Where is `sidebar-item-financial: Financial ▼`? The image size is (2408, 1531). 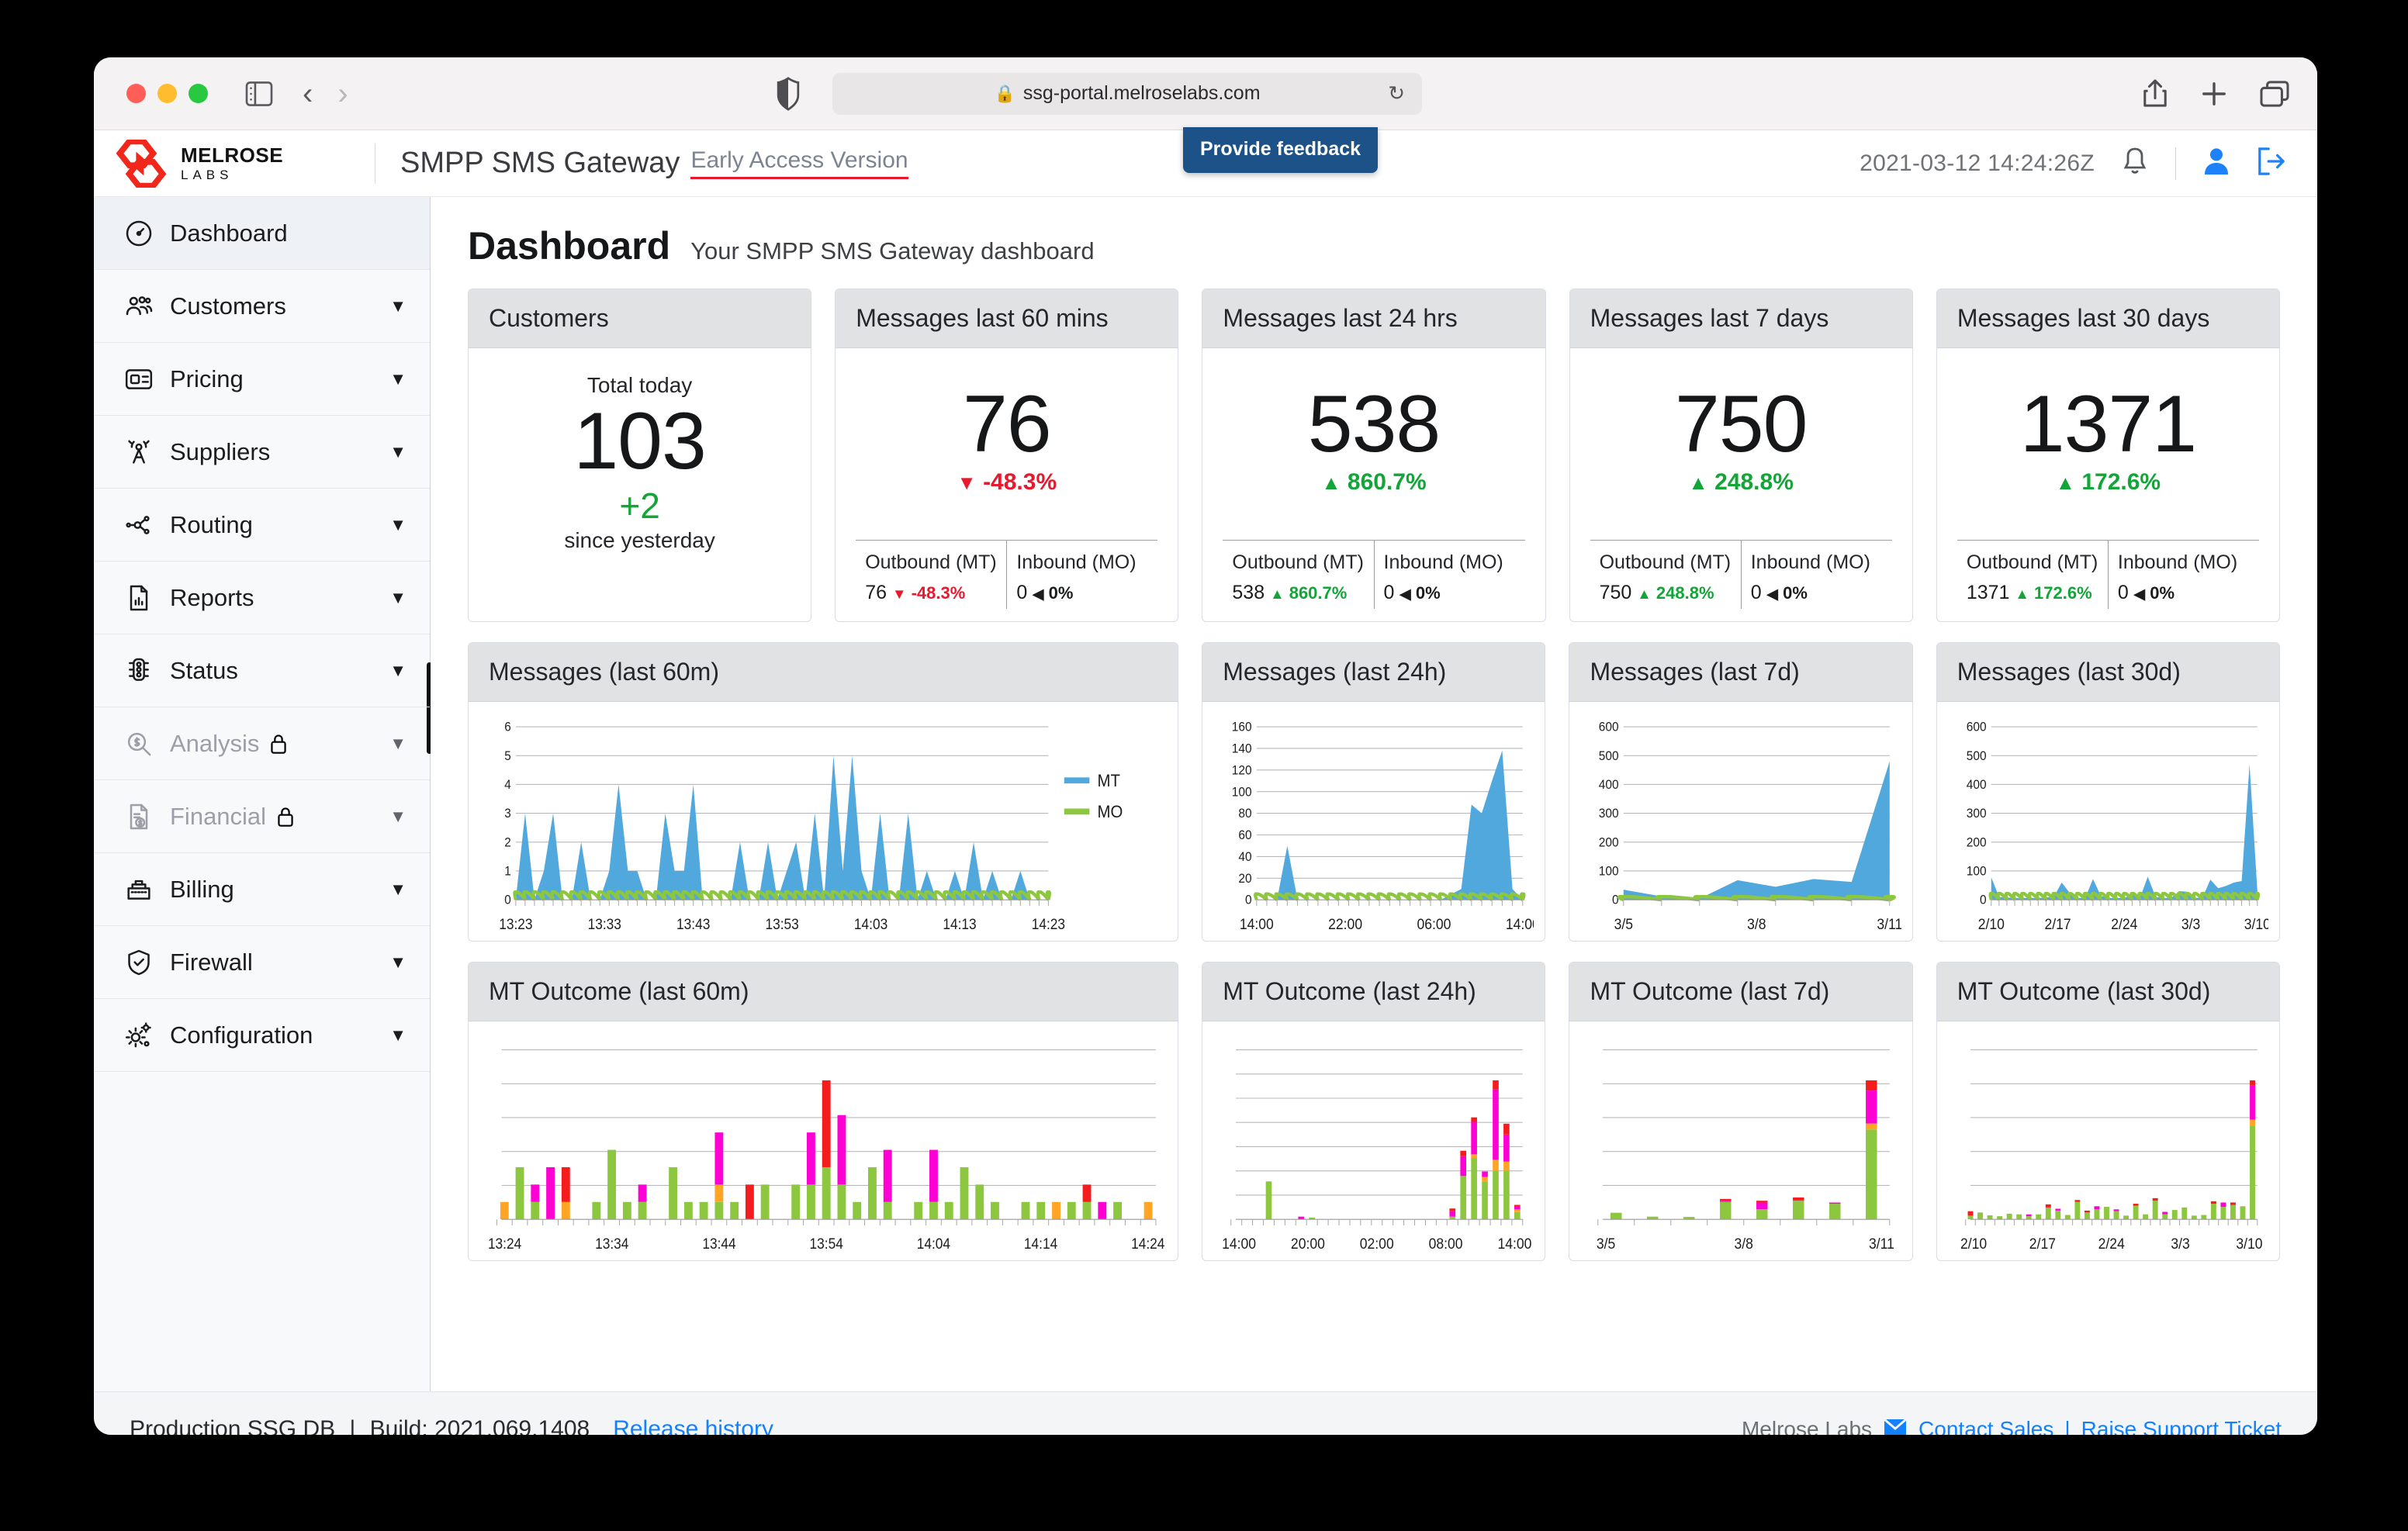 sidebar-item-financial: Financial ▼ is located at coordinates (262, 816).